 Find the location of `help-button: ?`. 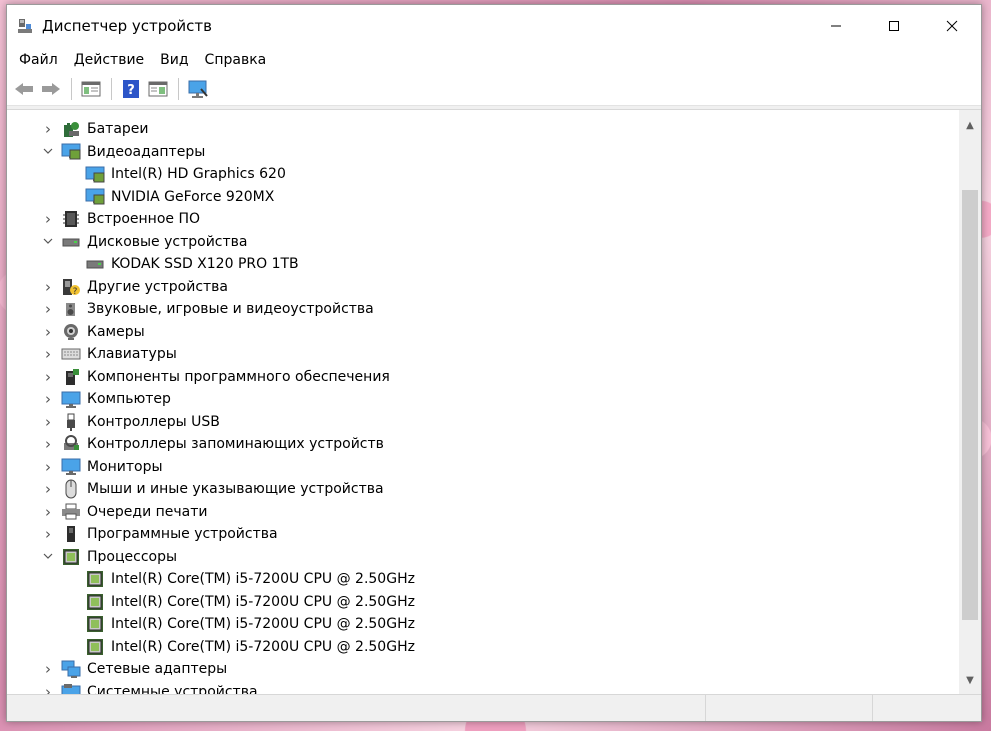

help-button: ? is located at coordinates (131, 89).